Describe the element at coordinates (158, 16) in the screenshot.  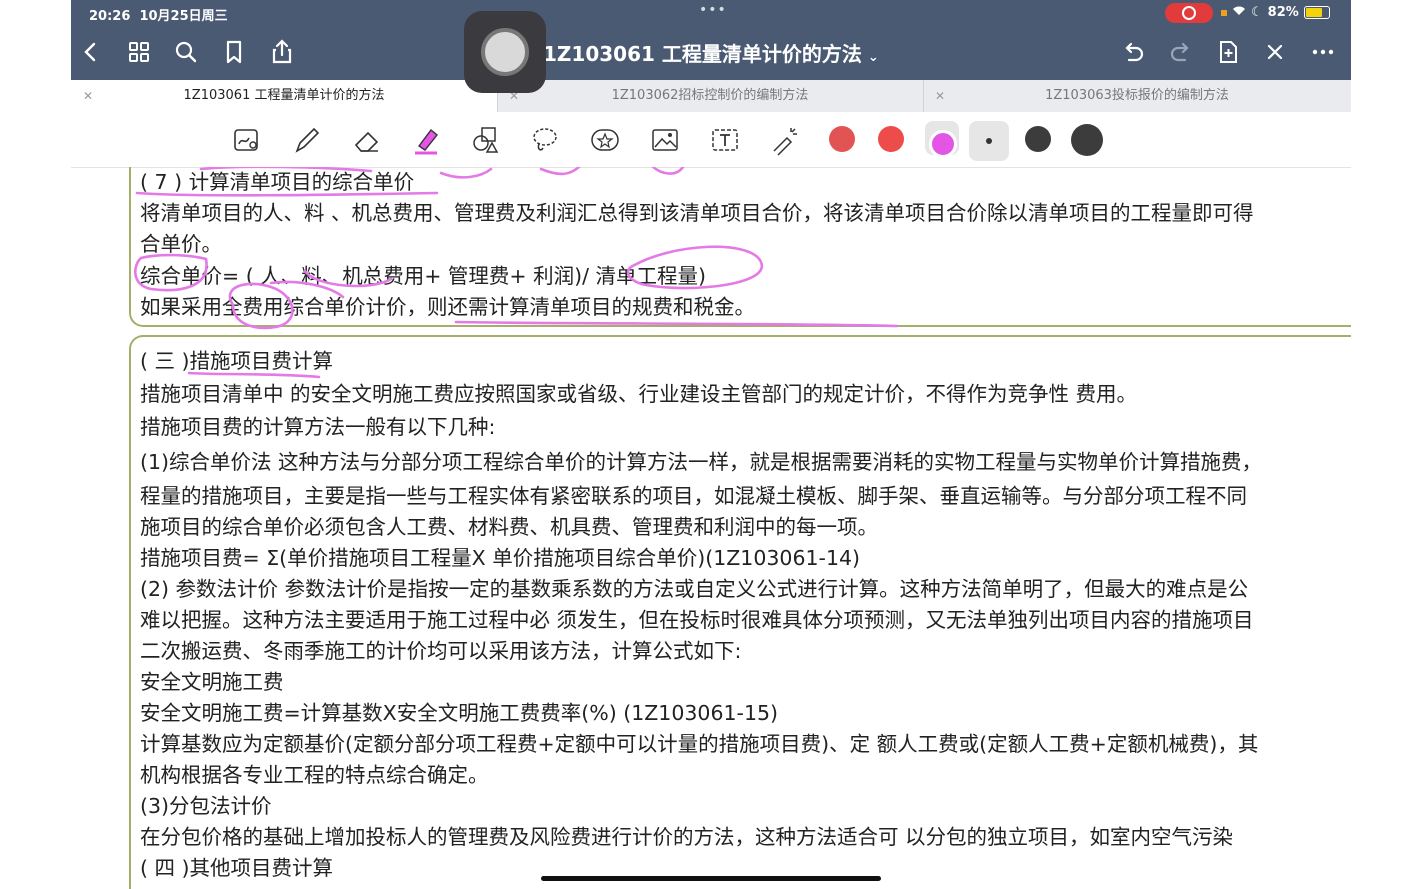
I see `status-time: 20:26 10月25日周三` at that location.